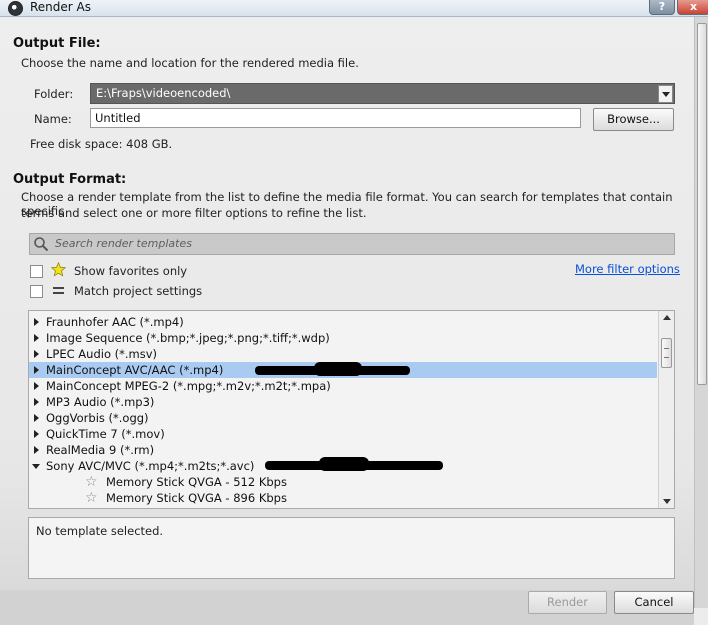 Image resolution: width=708 pixels, height=625 pixels. Describe the element at coordinates (343, 354) in the screenshot. I see `template-row: LPEC Audio (*.msv)` at that location.